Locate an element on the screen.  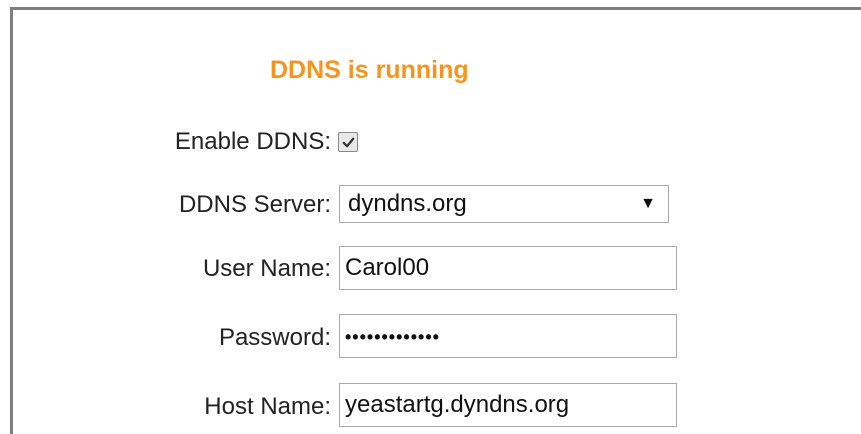
enable-ddns-checkbox is located at coordinates (348, 142).